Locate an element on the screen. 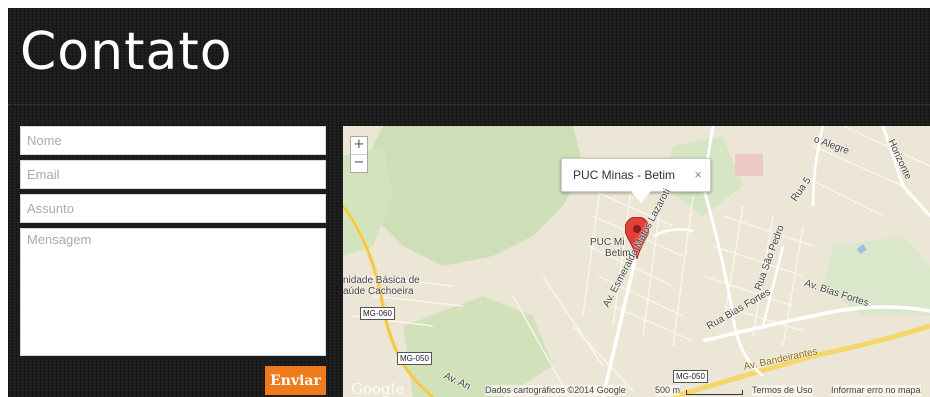  title-divider is located at coordinates (469, 104).